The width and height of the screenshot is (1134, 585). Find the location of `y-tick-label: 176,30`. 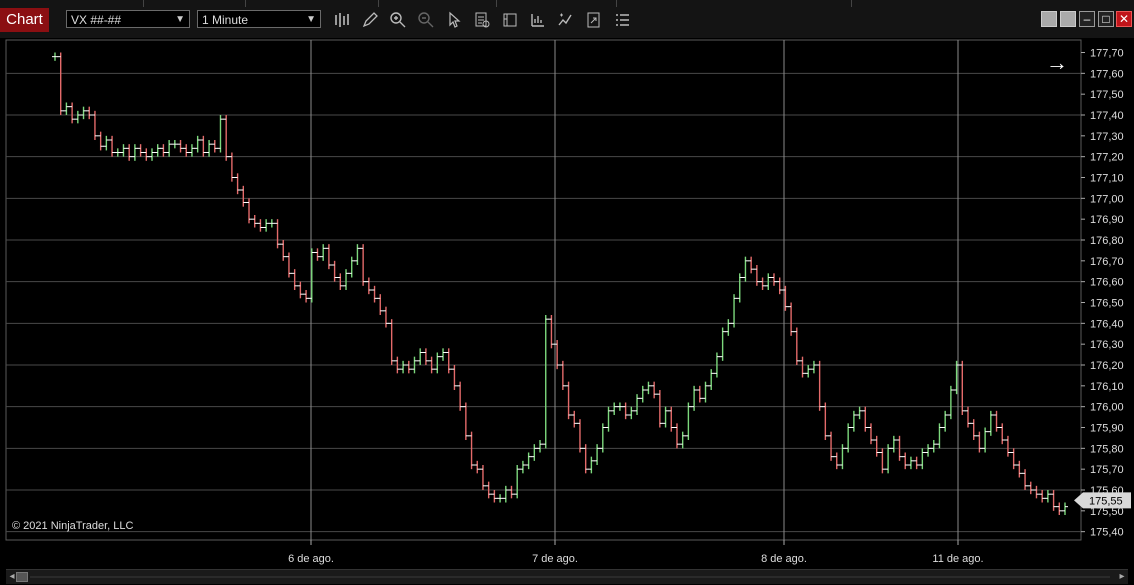

y-tick-label: 176,30 is located at coordinates (1107, 345).